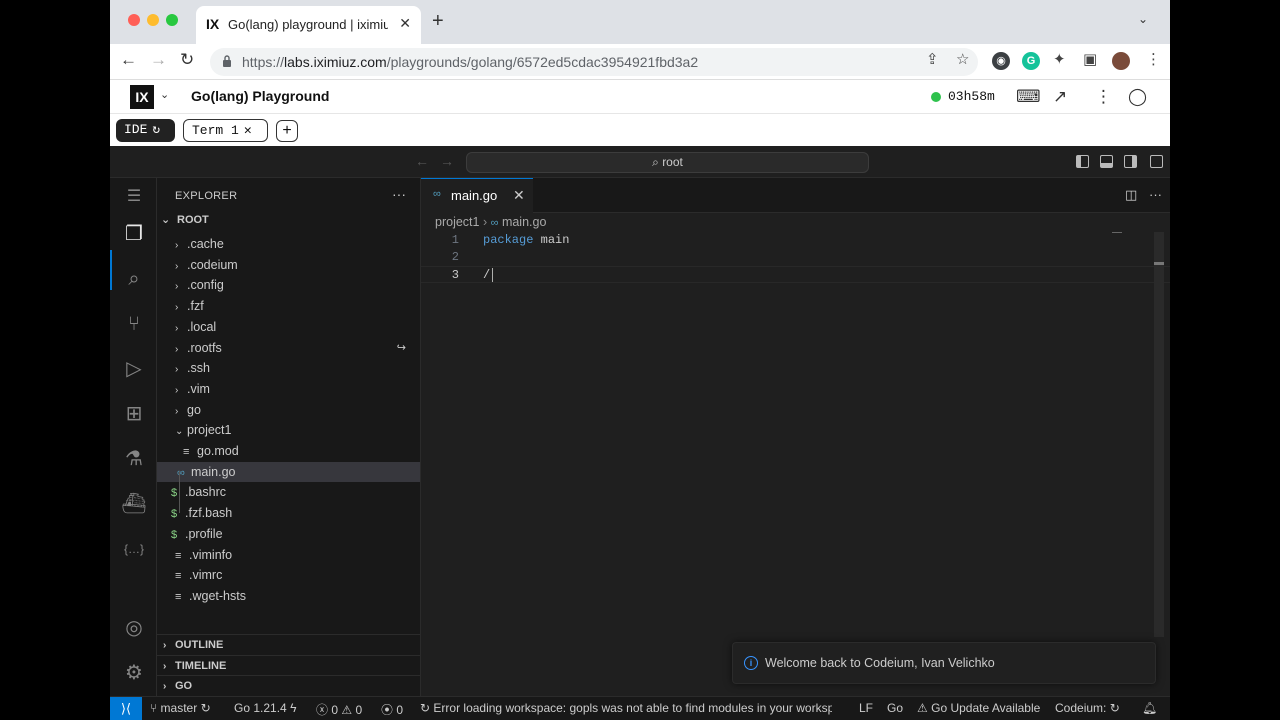 This screenshot has height=720, width=1280. I want to click on code-line: 2, so click(795, 257).